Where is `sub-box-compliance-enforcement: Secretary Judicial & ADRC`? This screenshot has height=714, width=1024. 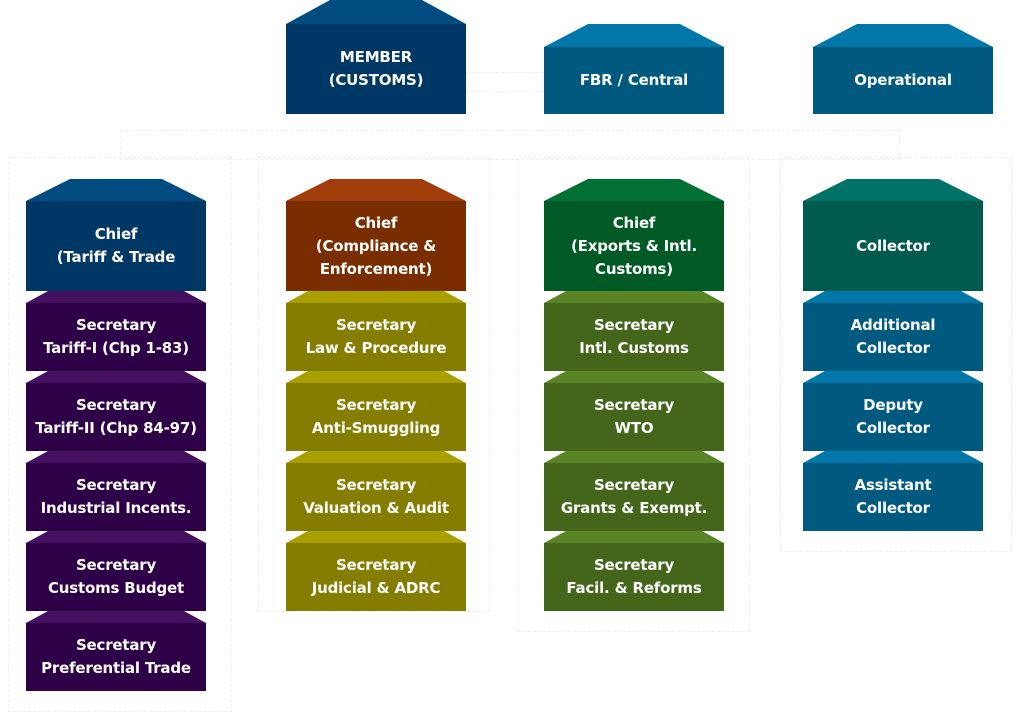
sub-box-compliance-enforcement: Secretary Judicial & ADRC is located at coordinates (376, 571).